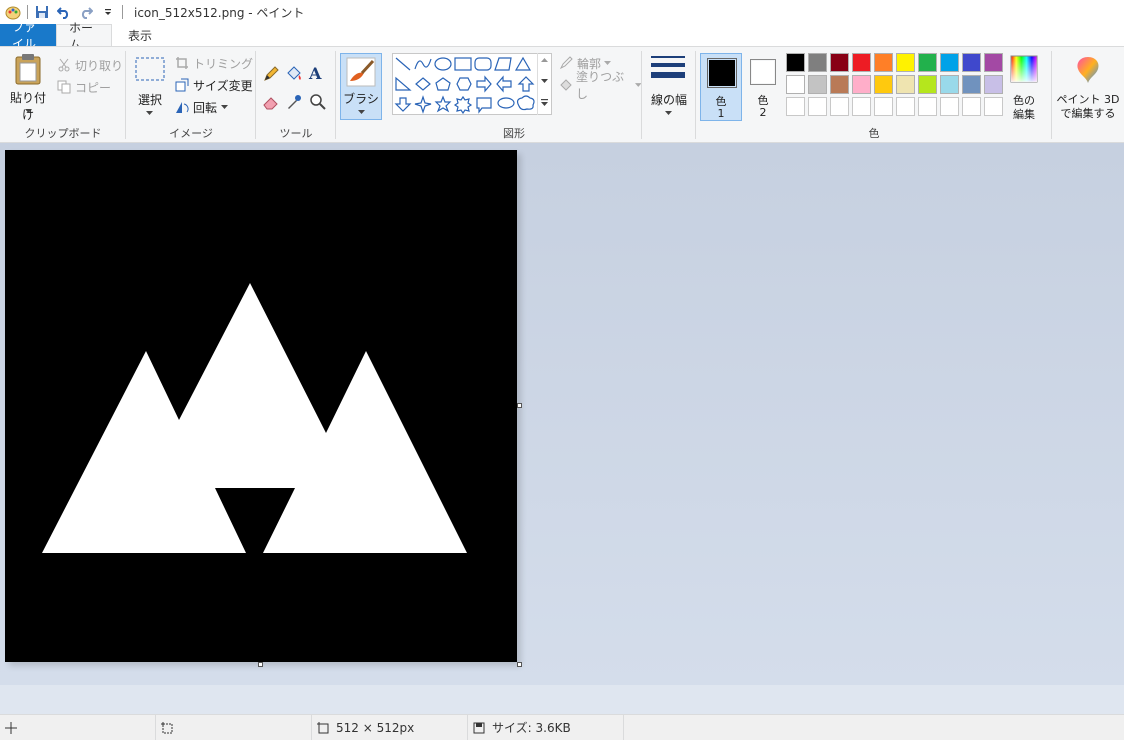 The height and width of the screenshot is (740, 1124). I want to click on clipboard-group-label: クリップボード, so click(63, 133).